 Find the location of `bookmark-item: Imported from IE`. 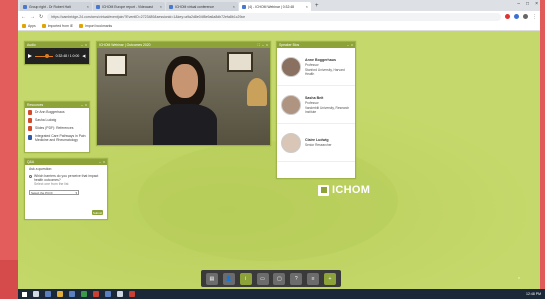

bookmark-item: Imported from IE is located at coordinates (57, 26).